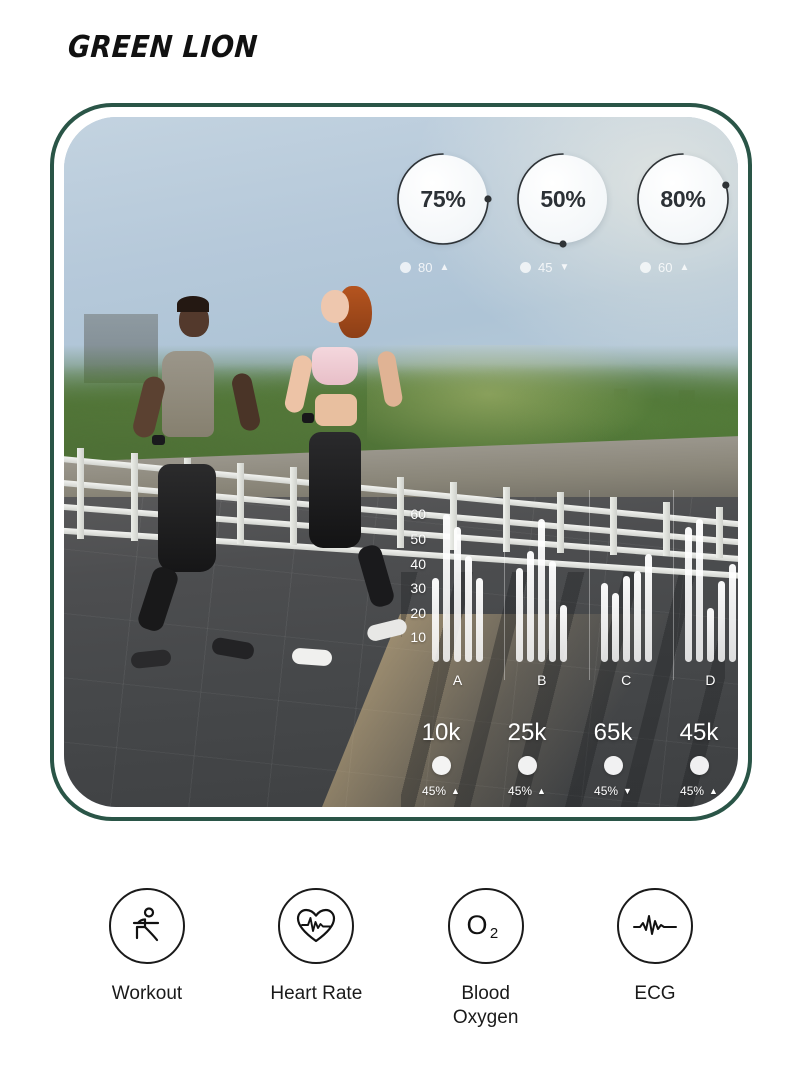 This screenshot has width=800, height=1091. I want to click on y-axis-tick: 30, so click(418, 588).